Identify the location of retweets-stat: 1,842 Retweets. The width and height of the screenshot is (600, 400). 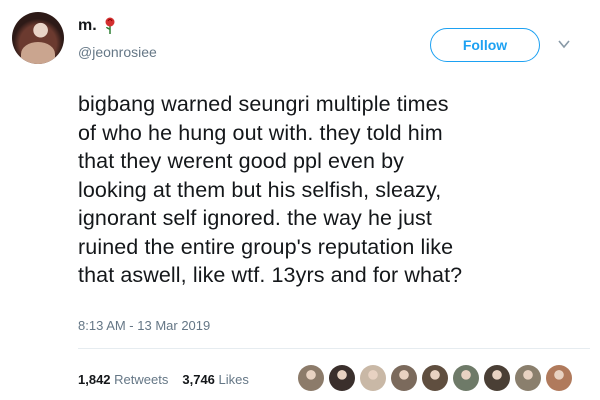
(123, 379).